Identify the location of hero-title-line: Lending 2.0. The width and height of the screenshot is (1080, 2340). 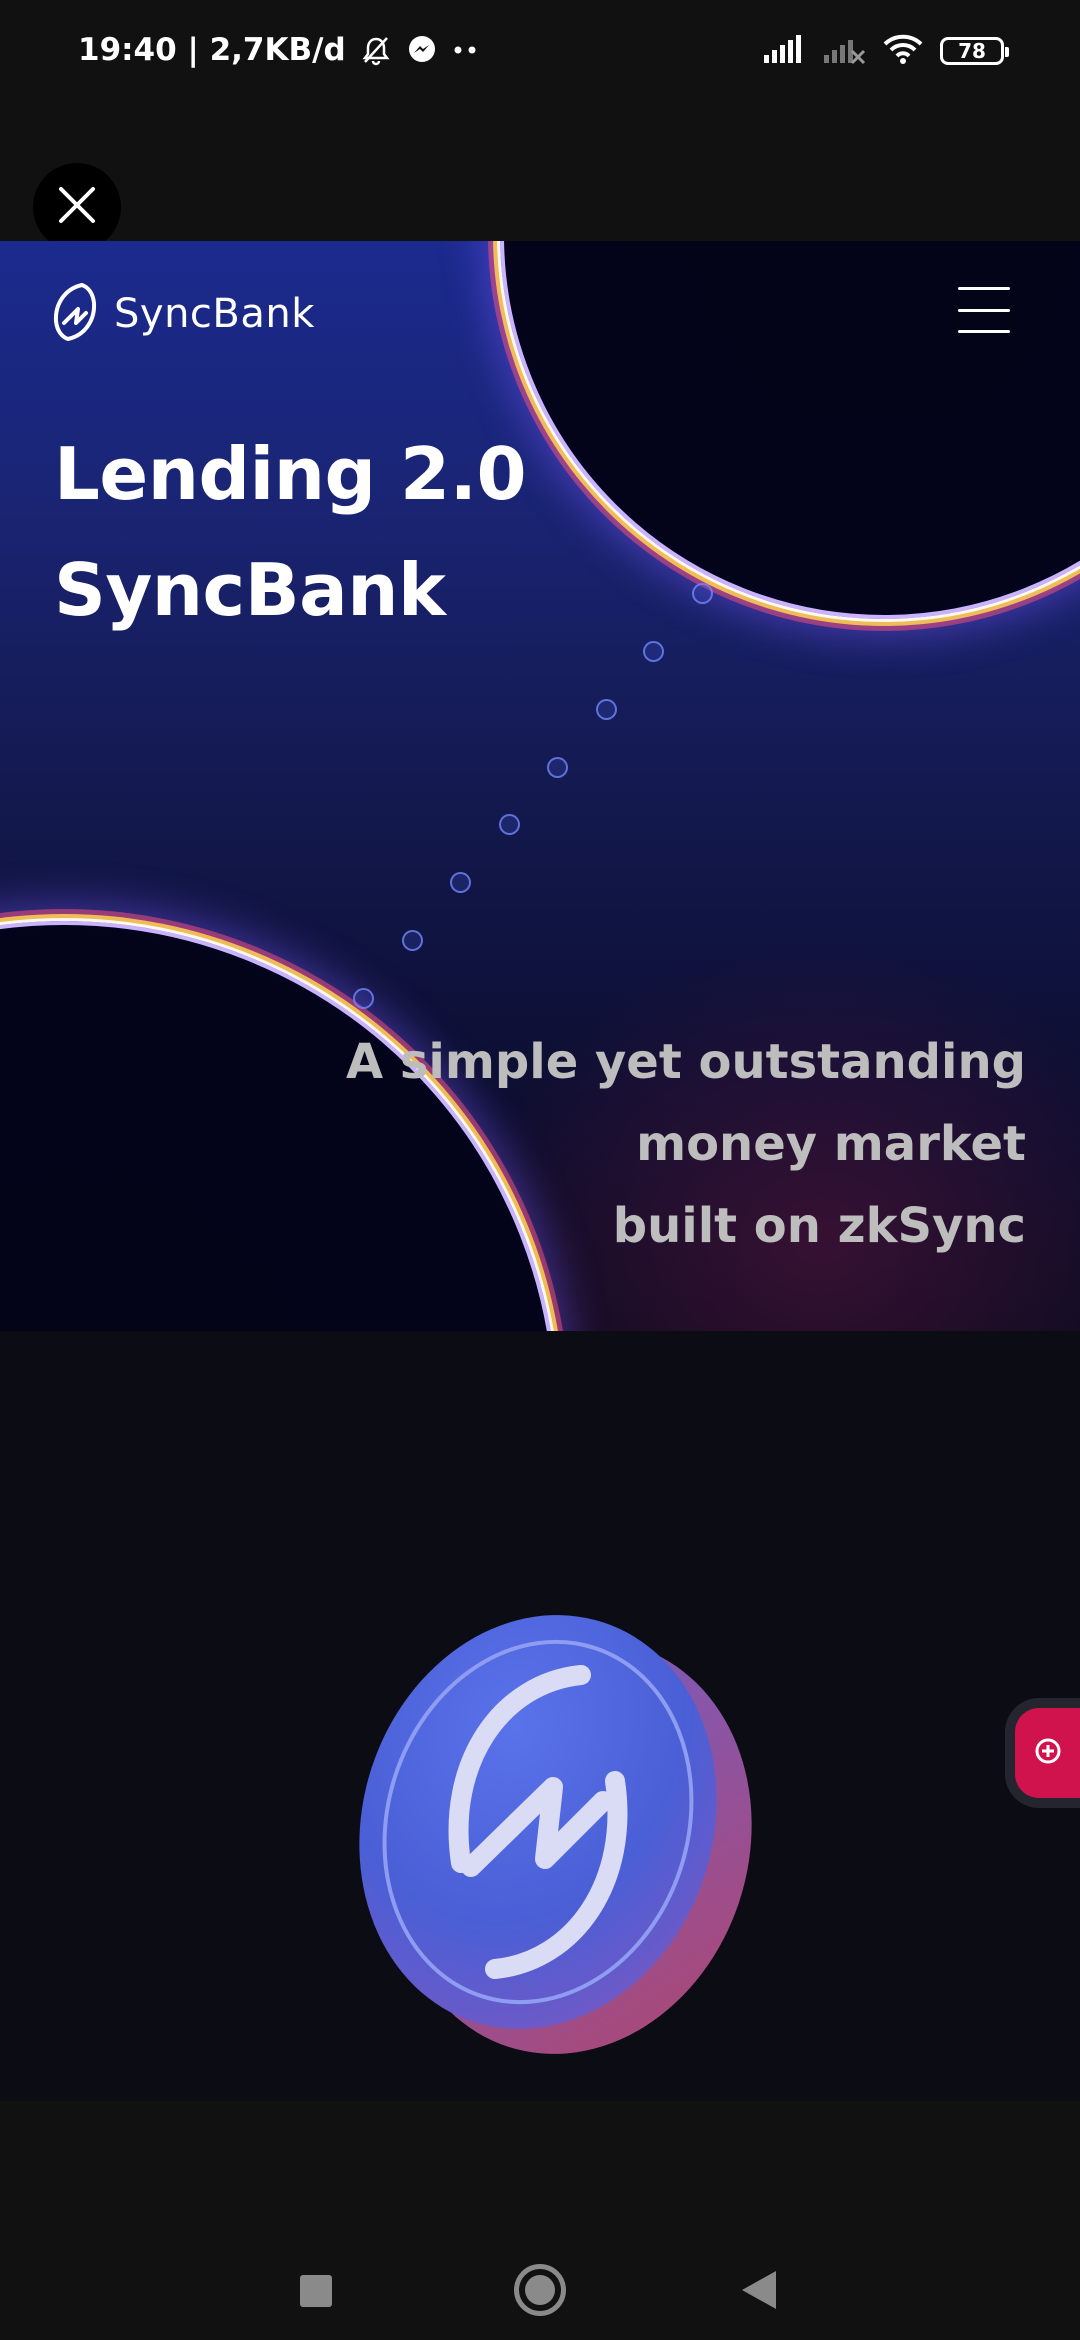
(290, 474).